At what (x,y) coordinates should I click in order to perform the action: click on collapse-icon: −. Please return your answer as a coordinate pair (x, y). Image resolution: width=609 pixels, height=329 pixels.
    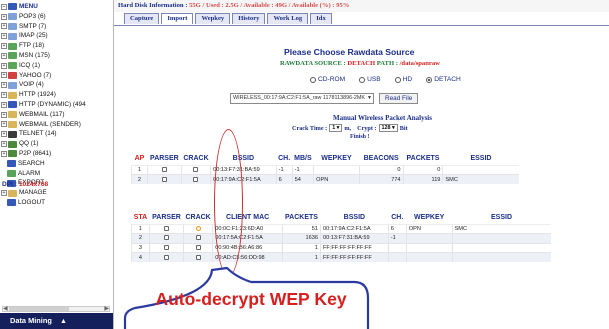
    Looking at the image, I should click on (4, 6).